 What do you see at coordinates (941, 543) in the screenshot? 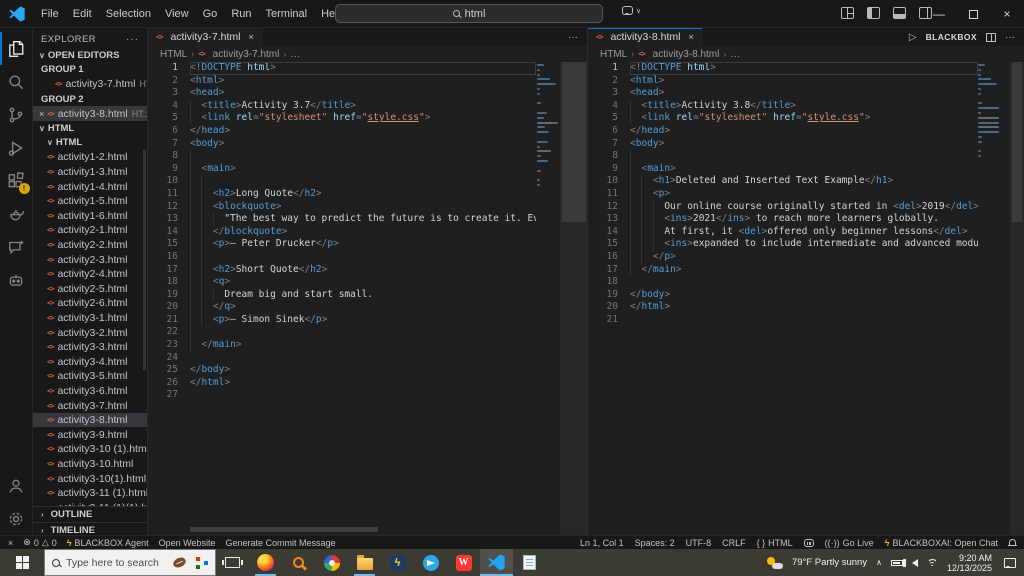
I see `blackbox-chat-button: ϟ BLACKBOXAI: Open Chat` at bounding box center [941, 543].